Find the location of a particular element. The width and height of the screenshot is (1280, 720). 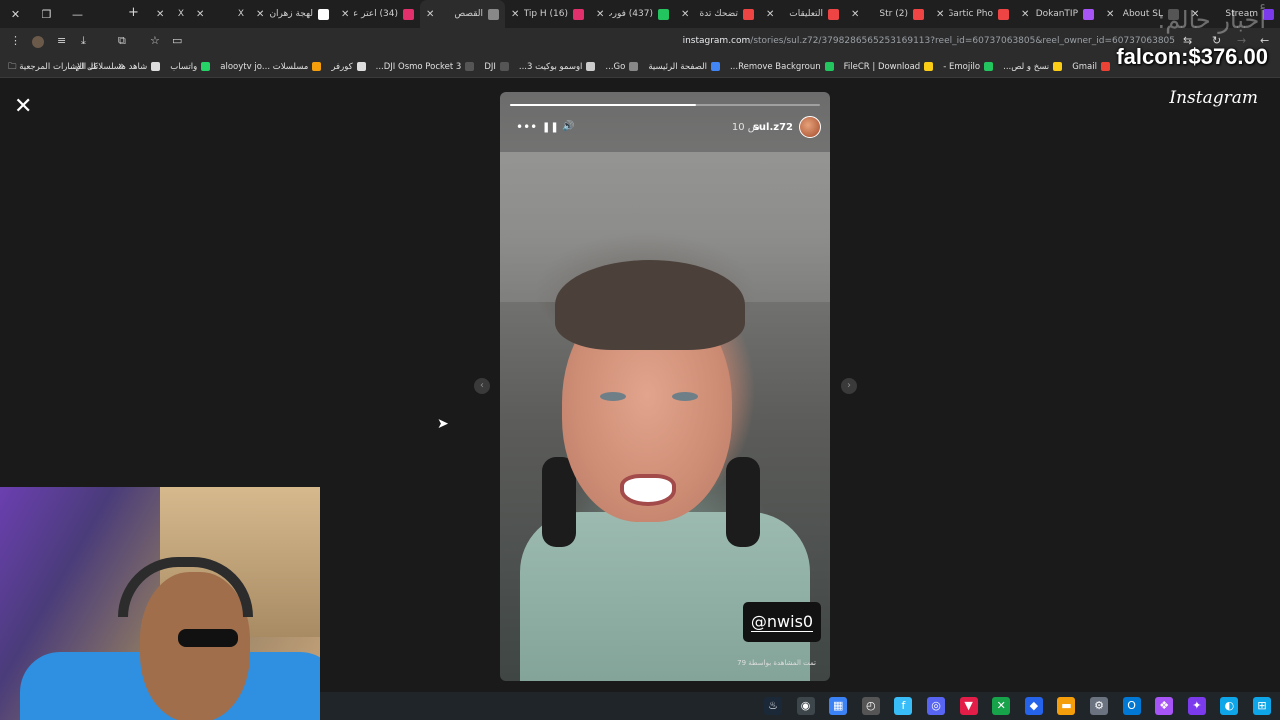

bookmark-item: واتساب is located at coordinates (190, 66).